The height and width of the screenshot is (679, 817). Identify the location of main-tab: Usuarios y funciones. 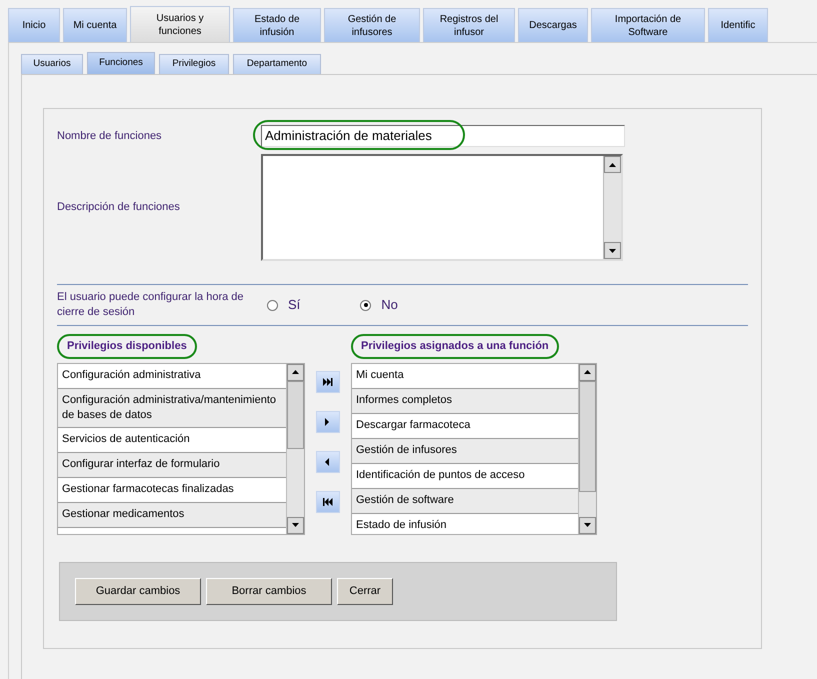
(180, 24).